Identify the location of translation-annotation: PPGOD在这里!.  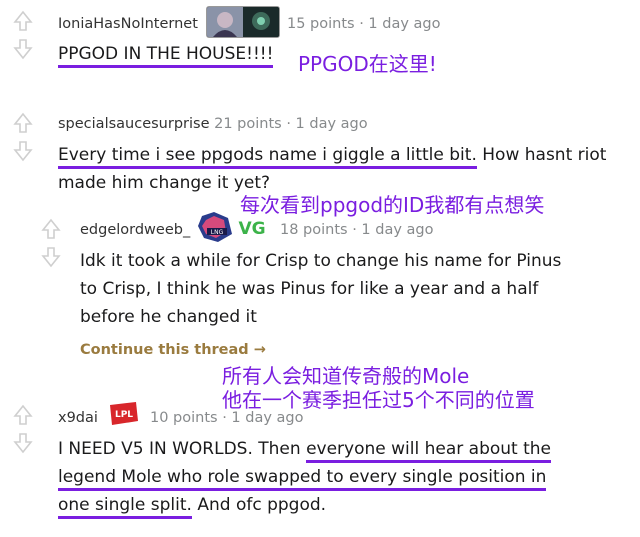
(367, 64).